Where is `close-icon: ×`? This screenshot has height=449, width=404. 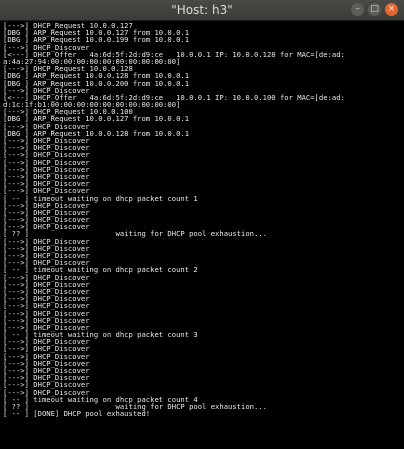
close-icon: × is located at coordinates (391, 9).